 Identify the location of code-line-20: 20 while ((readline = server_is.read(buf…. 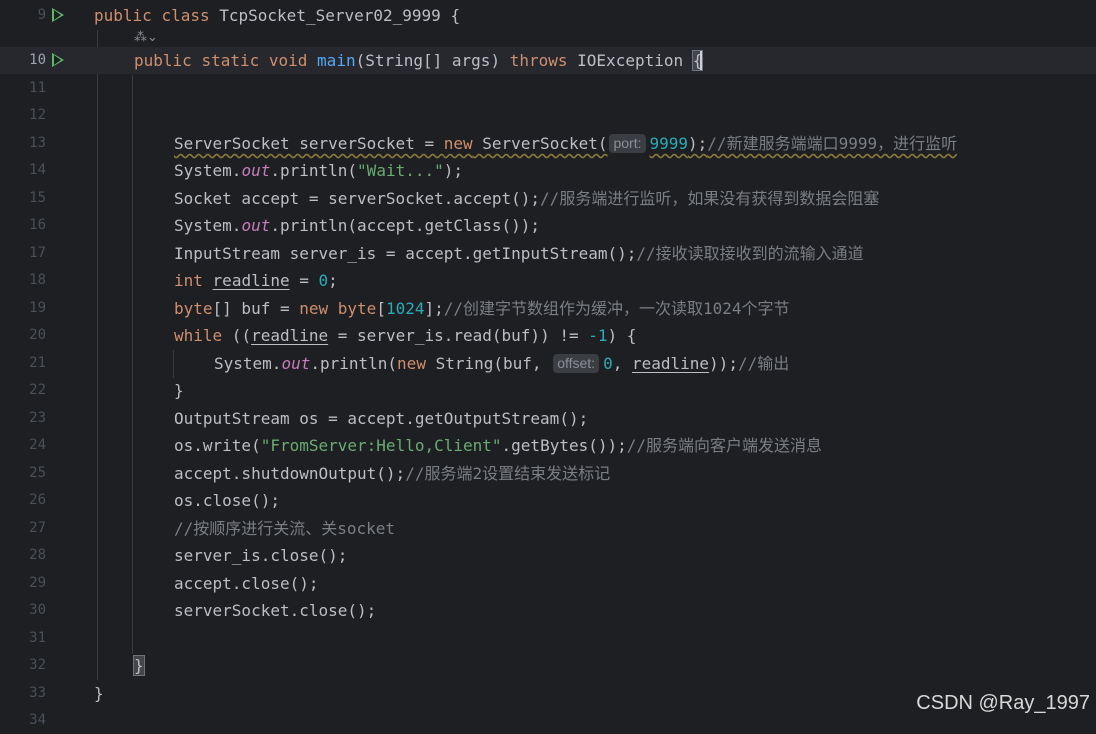
(548, 335).